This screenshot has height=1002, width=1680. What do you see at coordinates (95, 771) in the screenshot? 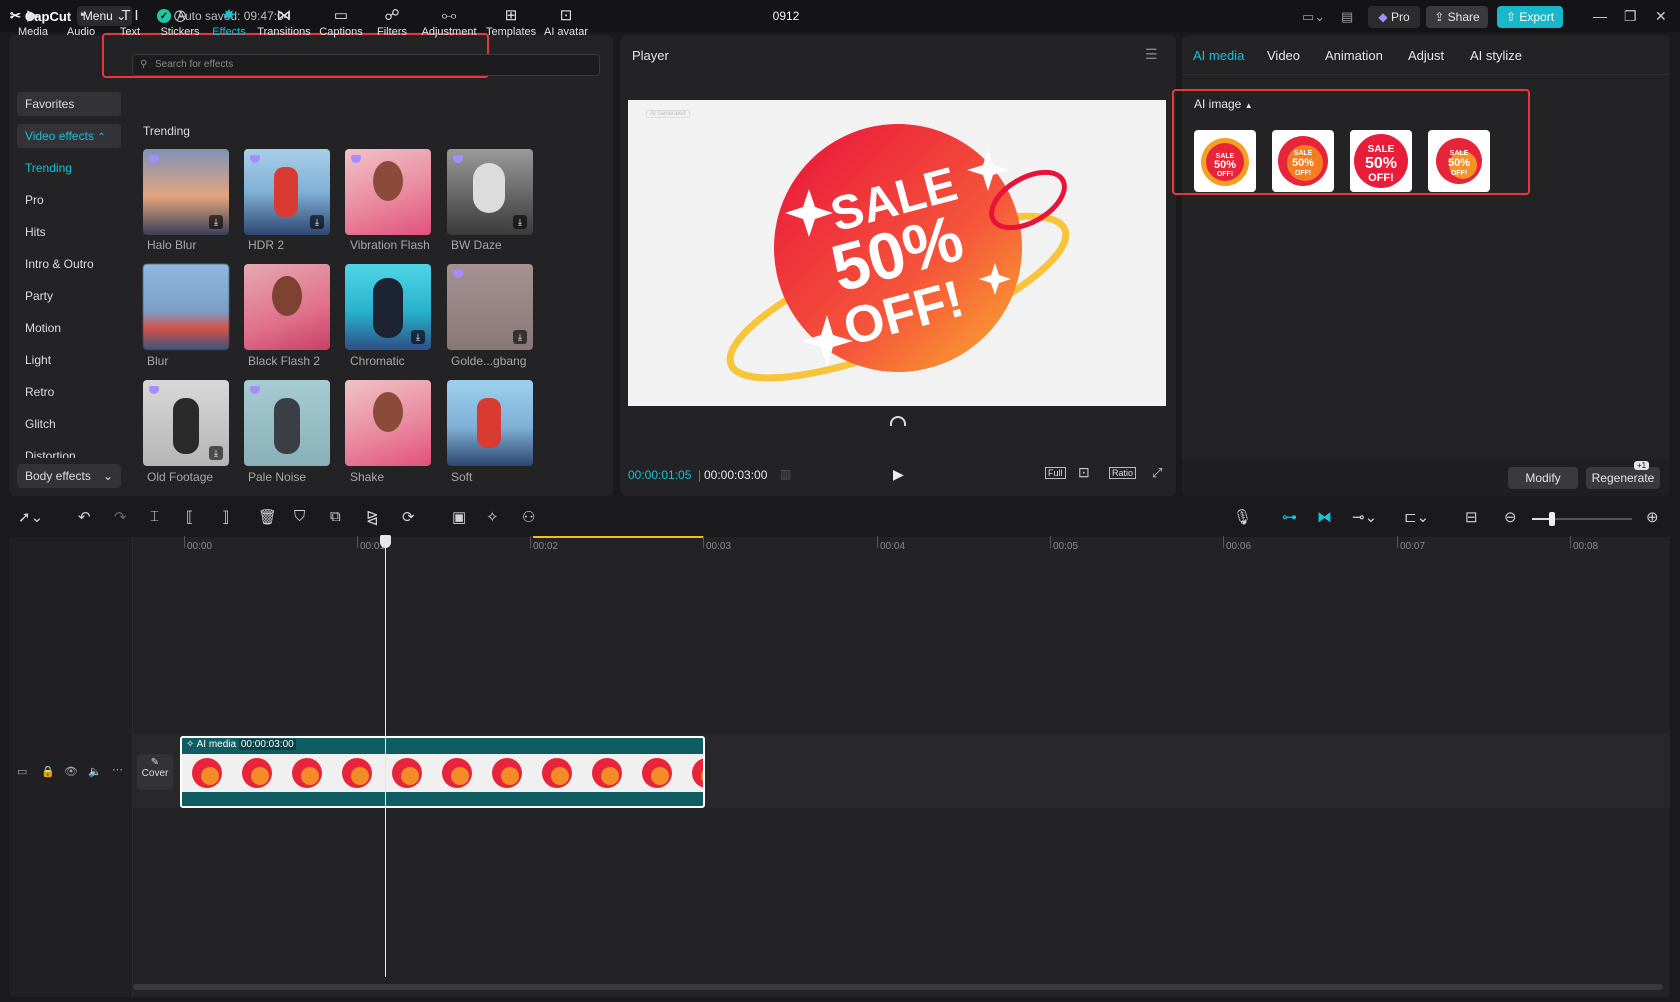
I see `volume-icon: 🔈` at bounding box center [95, 771].